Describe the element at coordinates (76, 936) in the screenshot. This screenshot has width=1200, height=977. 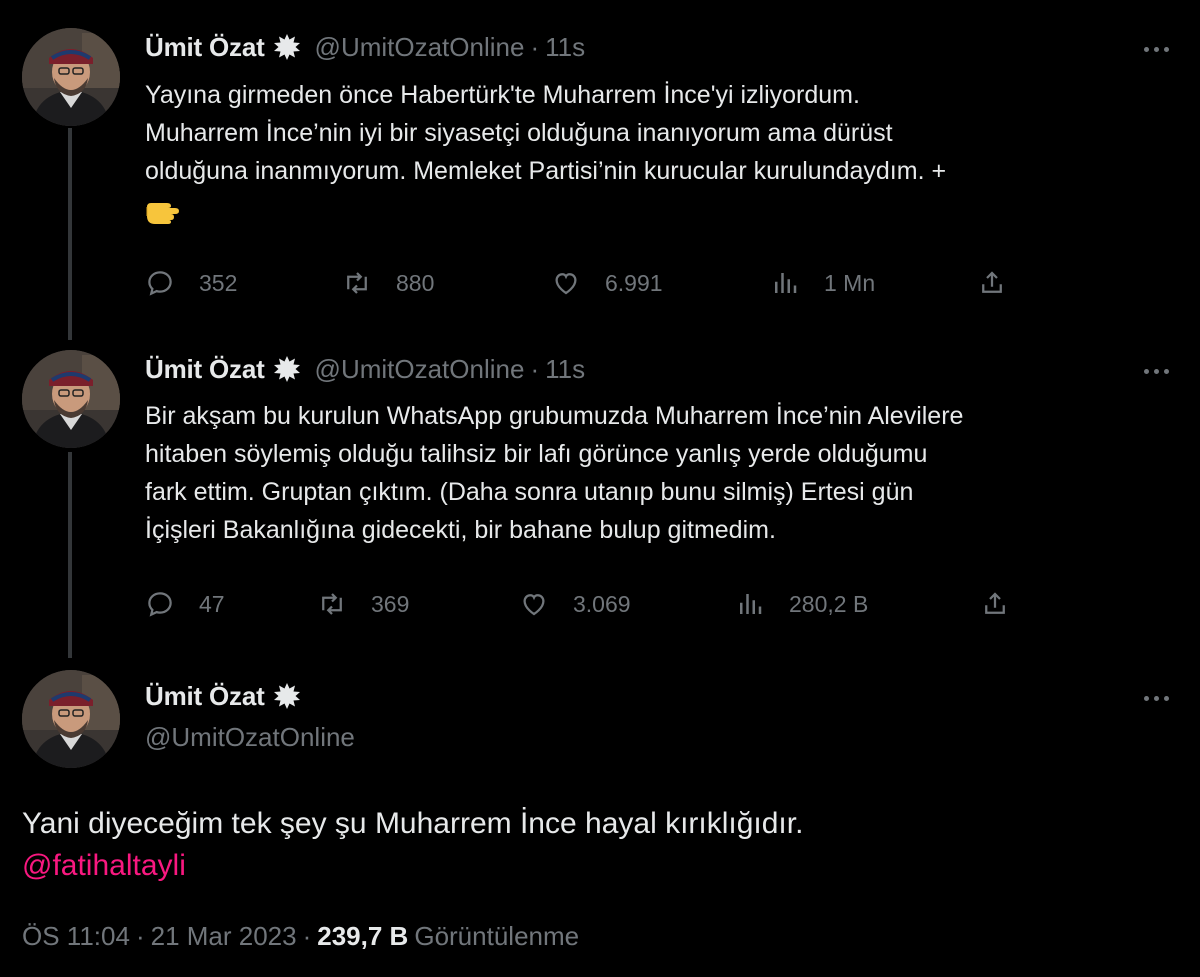
I see `tweet-time: ÖS 11:04` at that location.